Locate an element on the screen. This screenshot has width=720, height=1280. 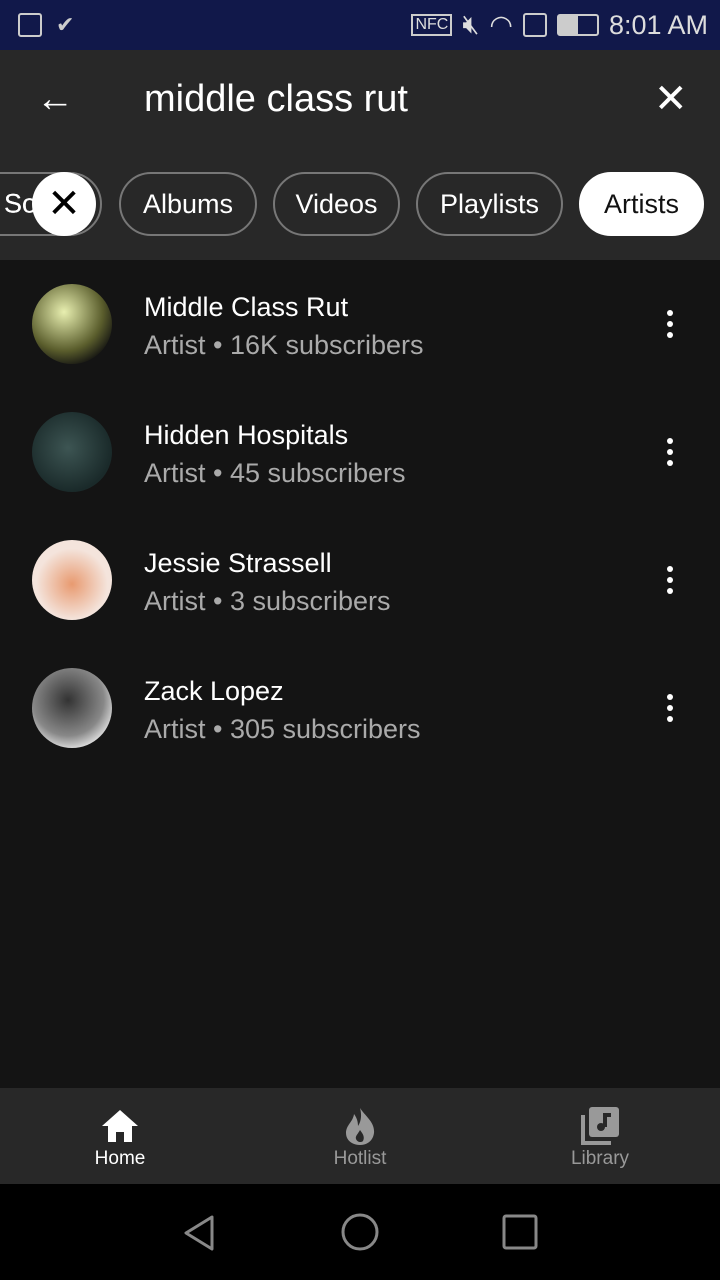
list-item: Jessie Strassell Artist • 3 subscribers is located at coordinates (360, 580).